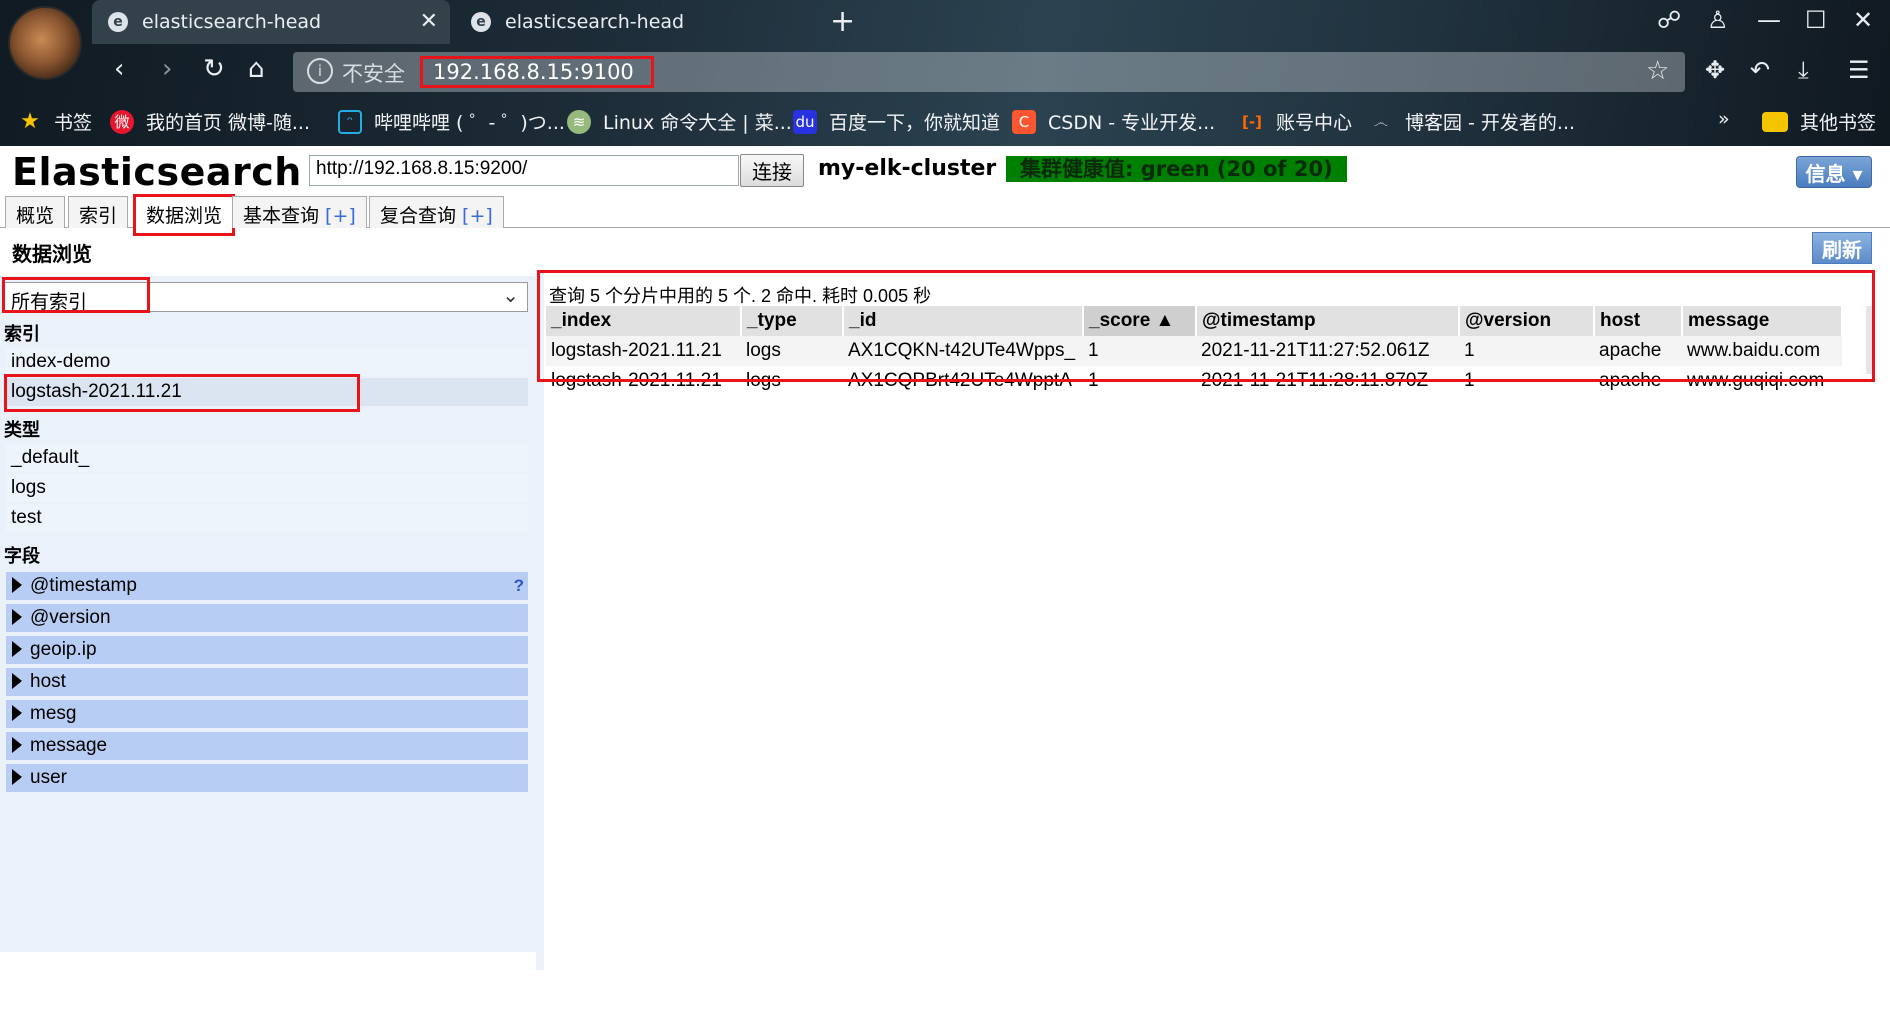  Describe the element at coordinates (1769, 20) in the screenshot. I see `minimize-icon: —` at that location.